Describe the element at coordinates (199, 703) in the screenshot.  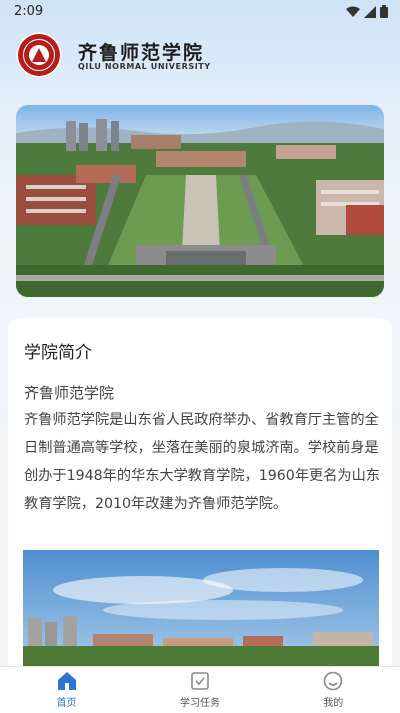
I see `tab-study-tasks-label: 学习任务` at that location.